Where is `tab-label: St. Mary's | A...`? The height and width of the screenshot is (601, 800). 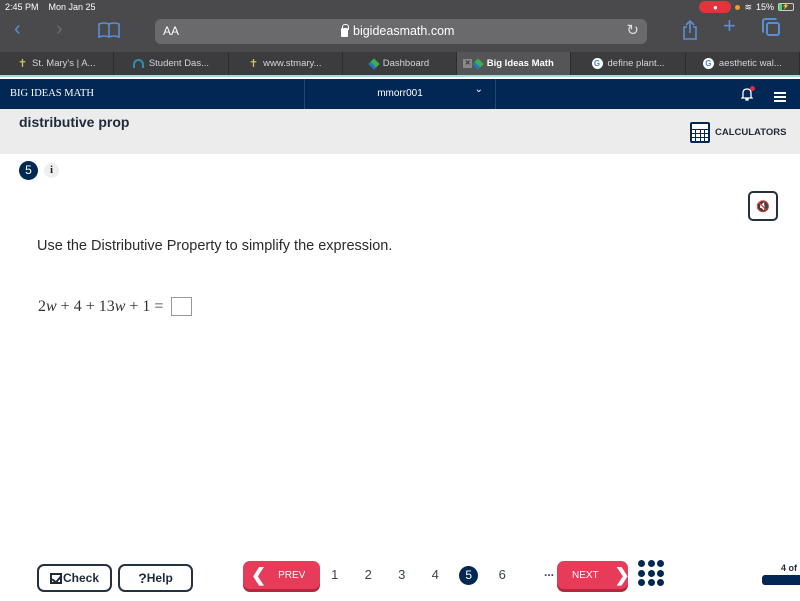
tab-label: St. Mary's | A... is located at coordinates (64, 63).